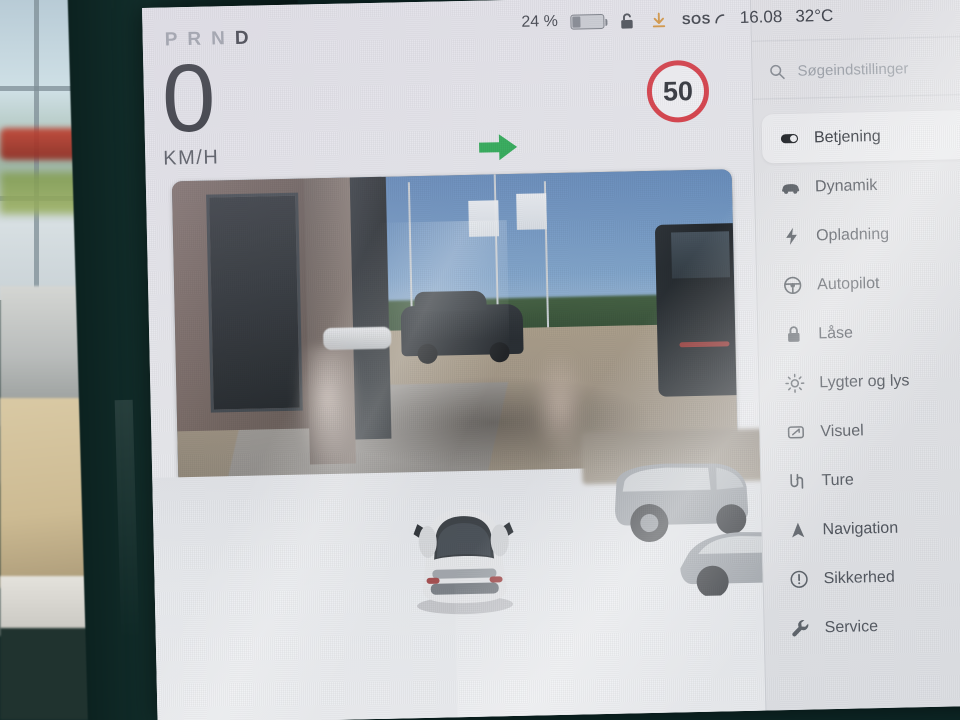 This screenshot has height=720, width=960. I want to click on sos-signal-icon, so click(720, 18).